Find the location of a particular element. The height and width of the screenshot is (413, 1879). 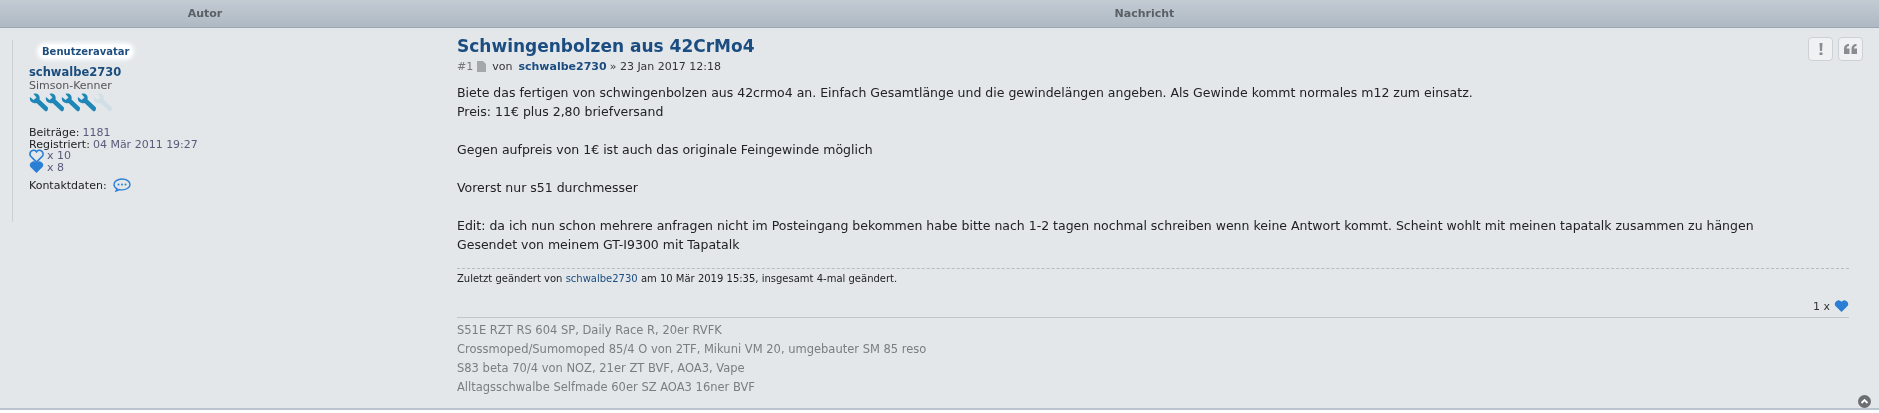

post-text: Biete das fertigen von schwingenbolzen aus 42crmo4 an. Einfach Gesamtlänge und die gewindelängen angeben. Als Gewinde kommt normales m12 zum einsatz. is located at coordinates (965, 93).